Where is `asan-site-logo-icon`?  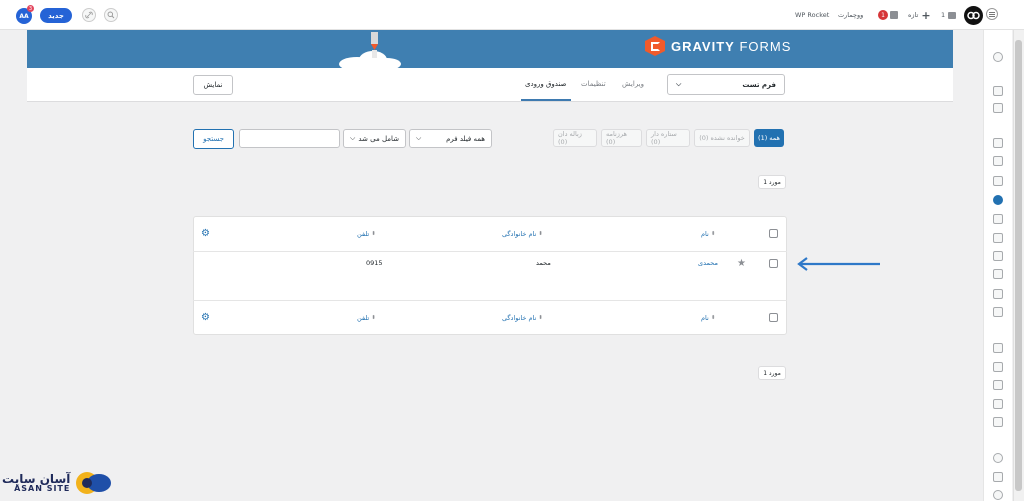 asan-site-logo-icon is located at coordinates (94, 483).